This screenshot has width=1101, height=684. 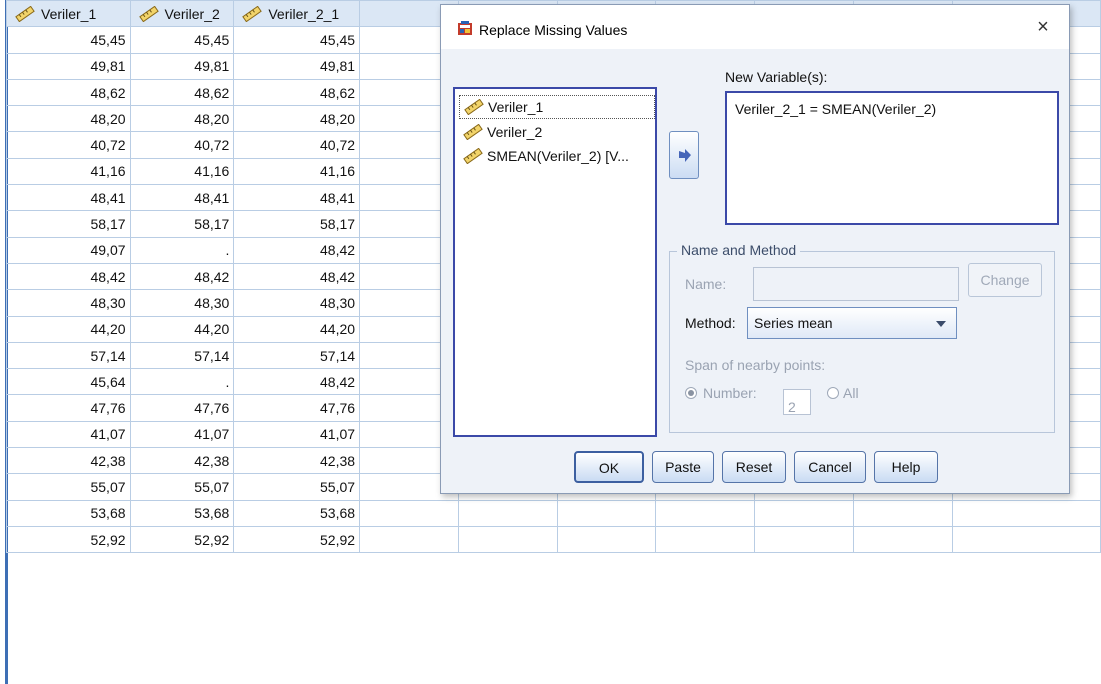 I want to click on dialog-title: Replace Missing Values, so click(x=553, y=30).